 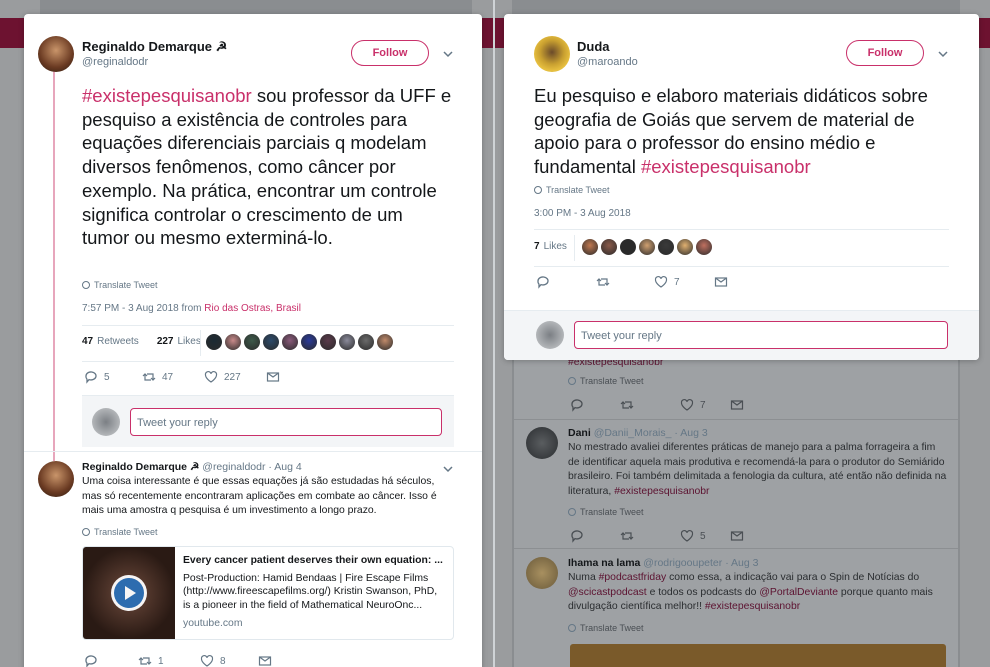 I want to click on retweet-button: 1, so click(x=169, y=660).